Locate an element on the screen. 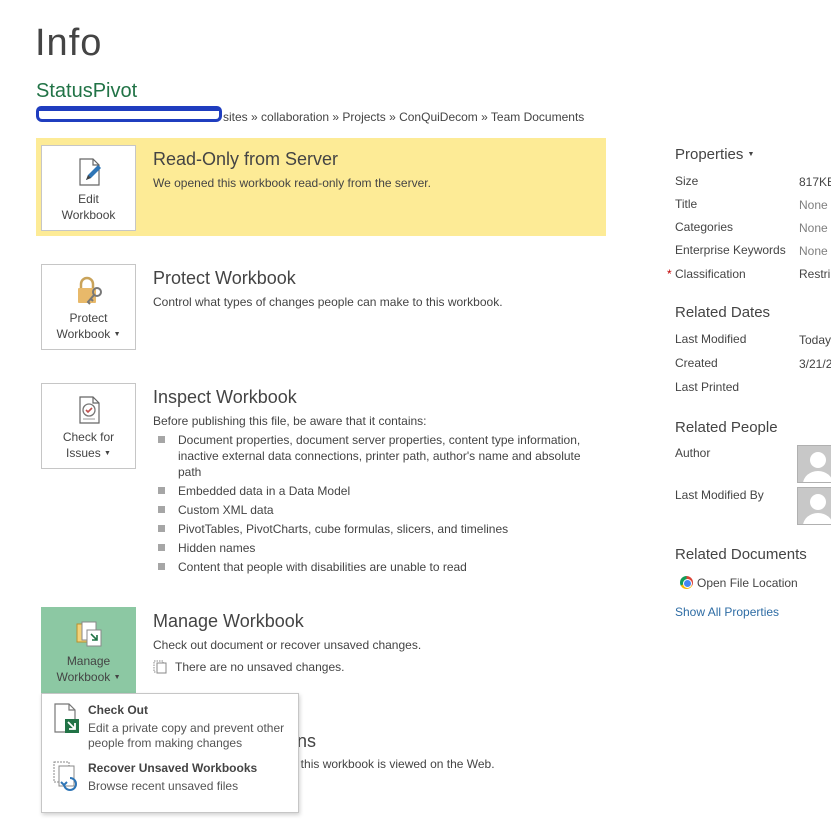 The image size is (831, 823). document-name: StatusPivot is located at coordinates (87, 91).